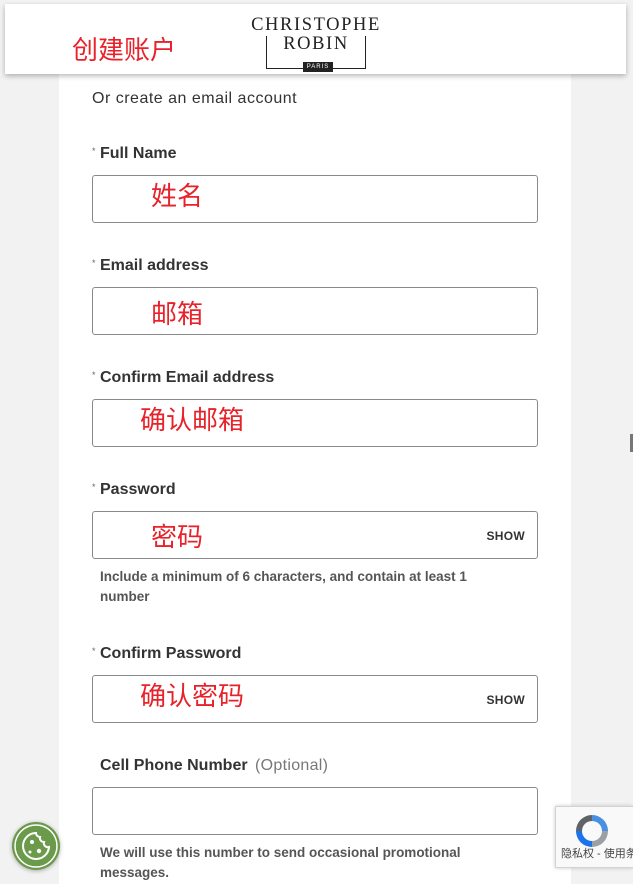 The width and height of the screenshot is (633, 884). I want to click on cookie-settings-button, so click(36, 846).